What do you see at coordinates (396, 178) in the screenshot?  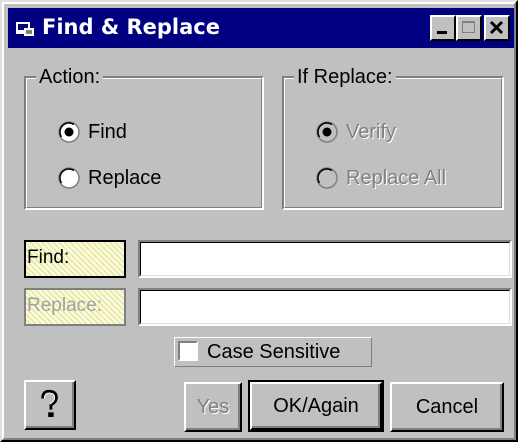 I see `radio-replace-all-label: Replace All` at bounding box center [396, 178].